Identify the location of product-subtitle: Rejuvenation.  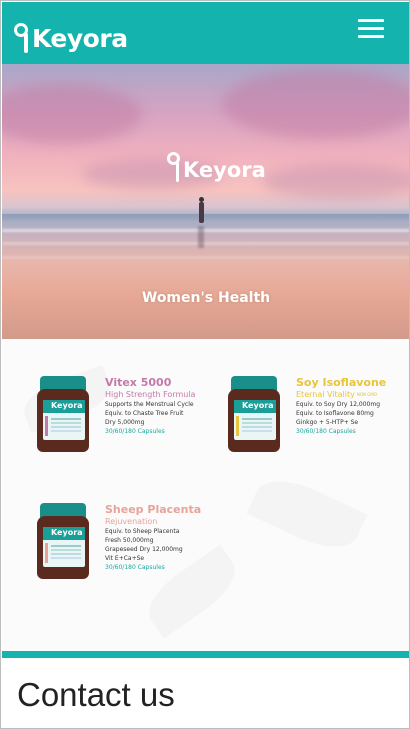
(131, 521).